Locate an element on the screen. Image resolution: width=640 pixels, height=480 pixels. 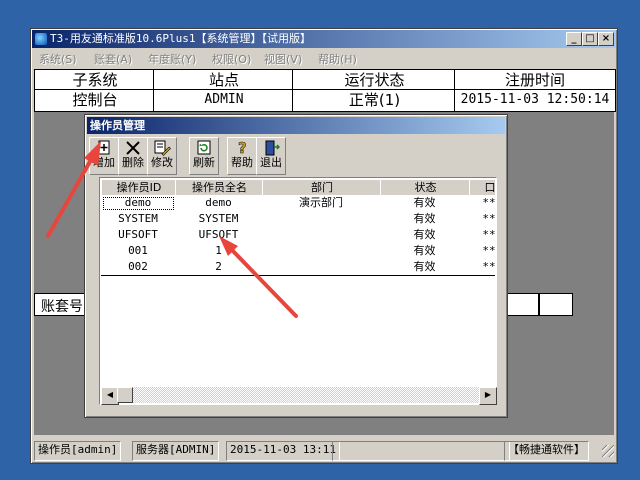
annotation-arrow-to-ufsoft is located at coordinates (258, 277).